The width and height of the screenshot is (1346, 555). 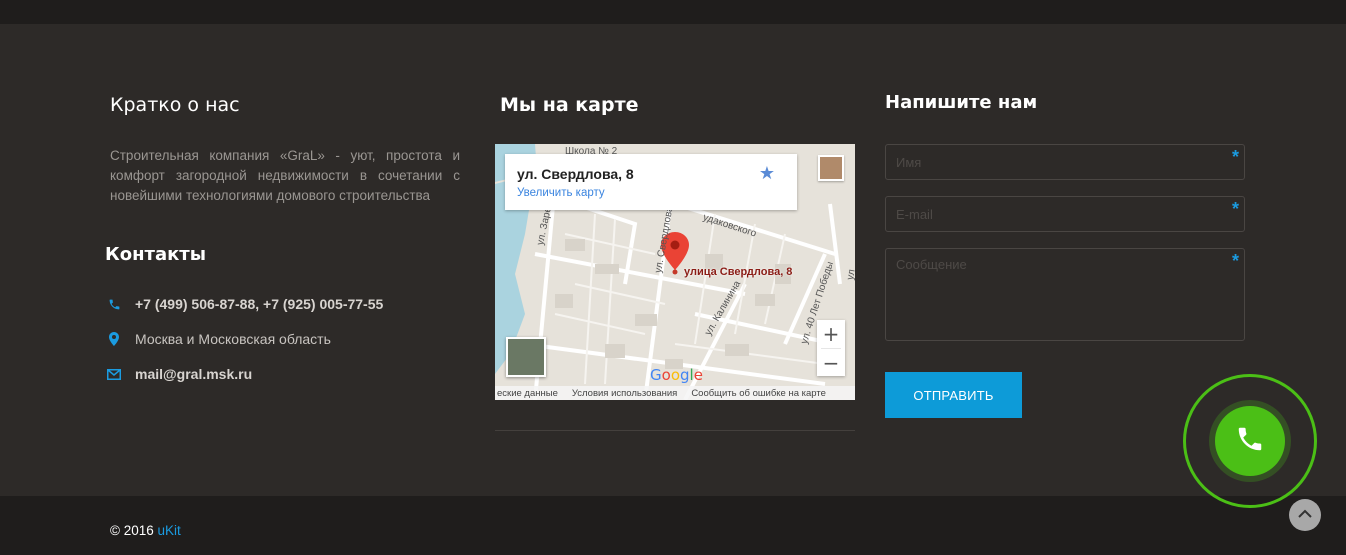 What do you see at coordinates (961, 102) in the screenshot?
I see `form-heading: Напишите нам` at bounding box center [961, 102].